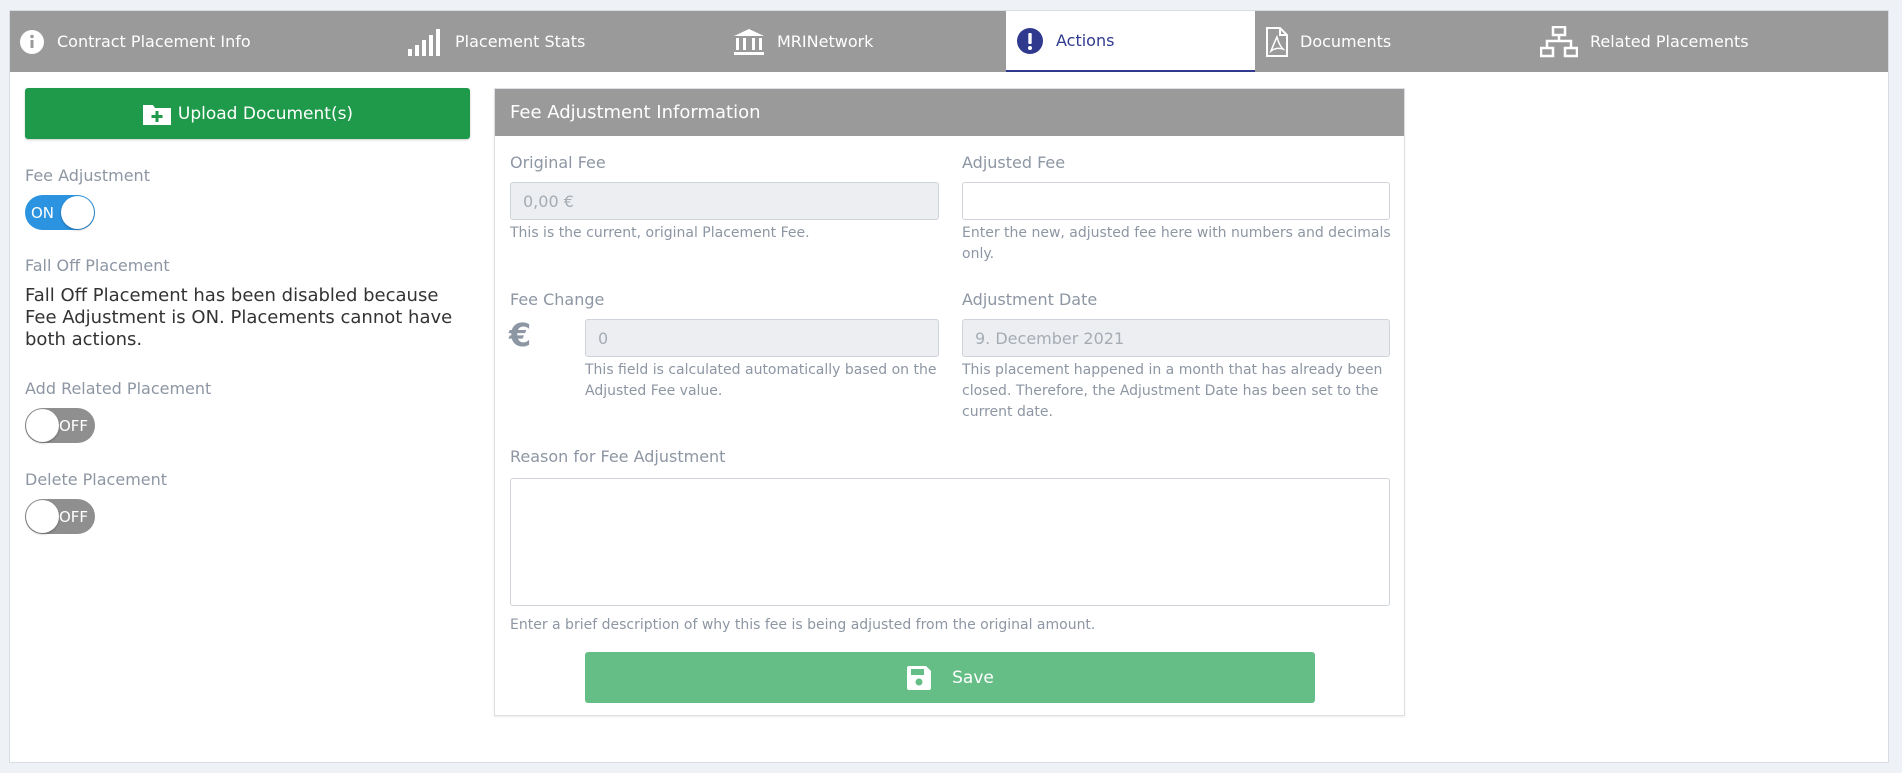  I want to click on fee-adjustment-toggle: ON, so click(60, 212).